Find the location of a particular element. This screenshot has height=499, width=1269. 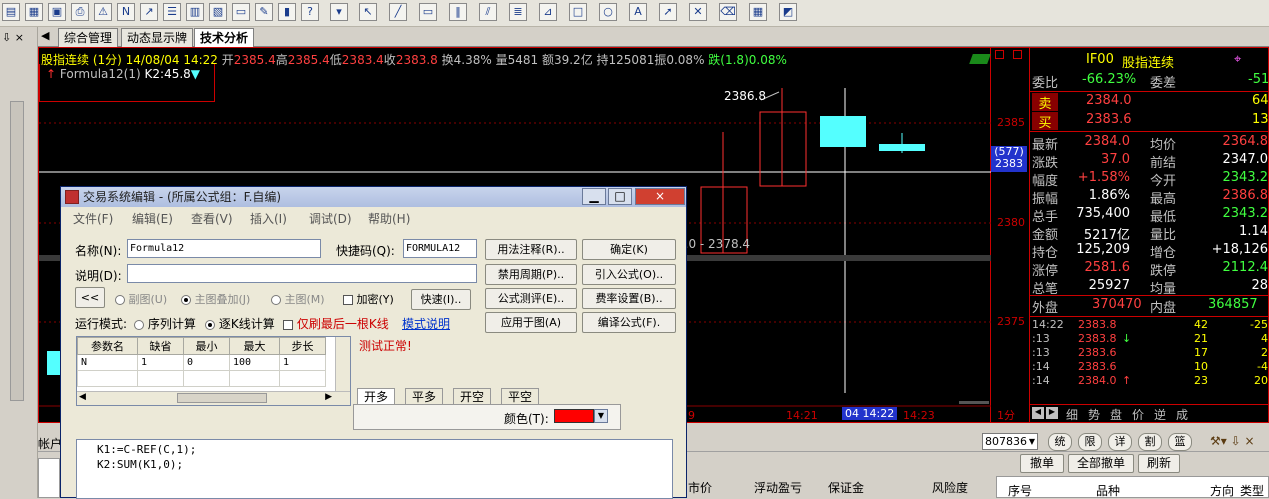

action-btn-0: 撤单 is located at coordinates (1042, 463).